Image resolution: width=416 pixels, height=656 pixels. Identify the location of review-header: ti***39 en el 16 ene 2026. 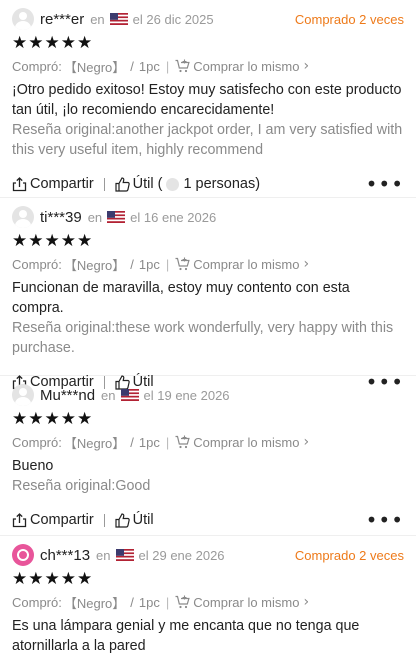
(208, 217).